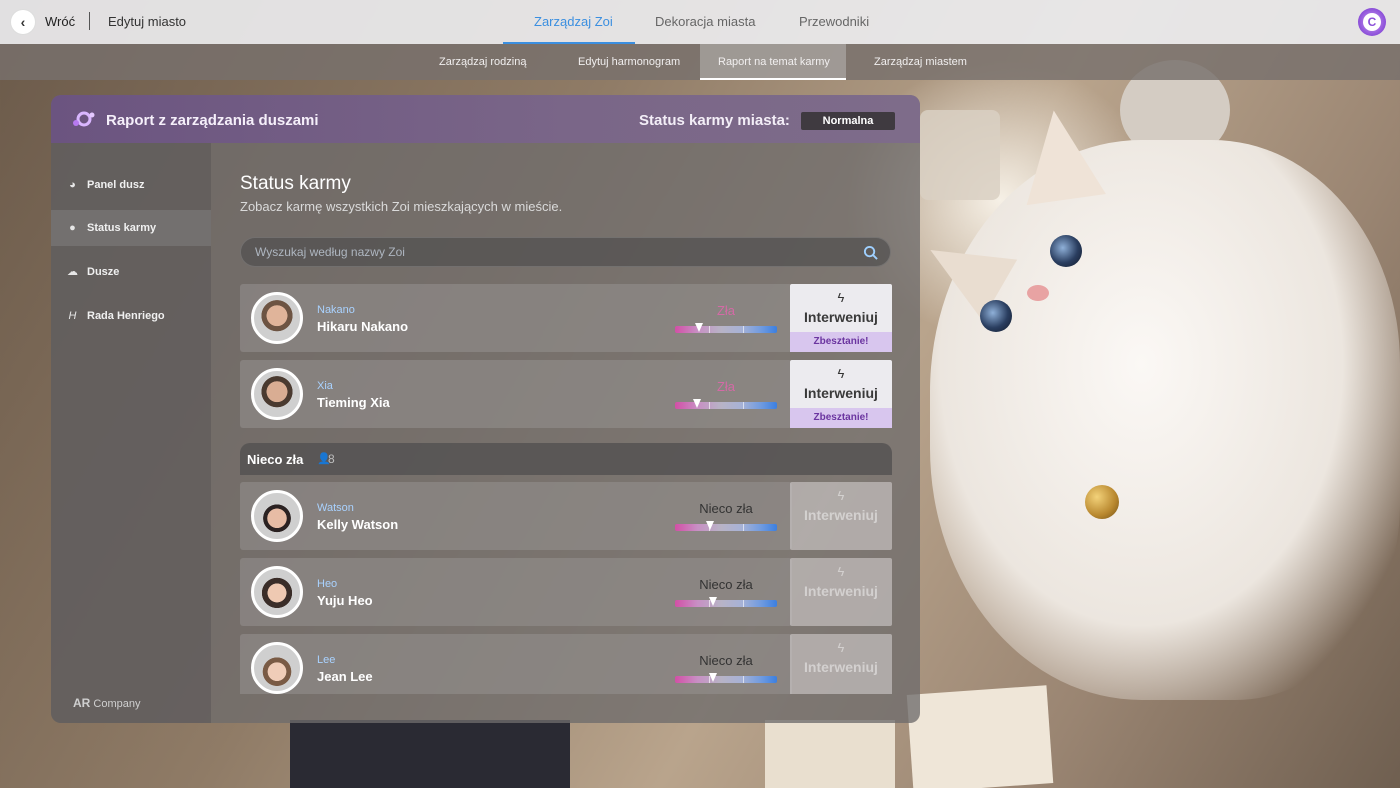  Describe the element at coordinates (1038, 293) in the screenshot. I see `background-cat-nose` at that location.